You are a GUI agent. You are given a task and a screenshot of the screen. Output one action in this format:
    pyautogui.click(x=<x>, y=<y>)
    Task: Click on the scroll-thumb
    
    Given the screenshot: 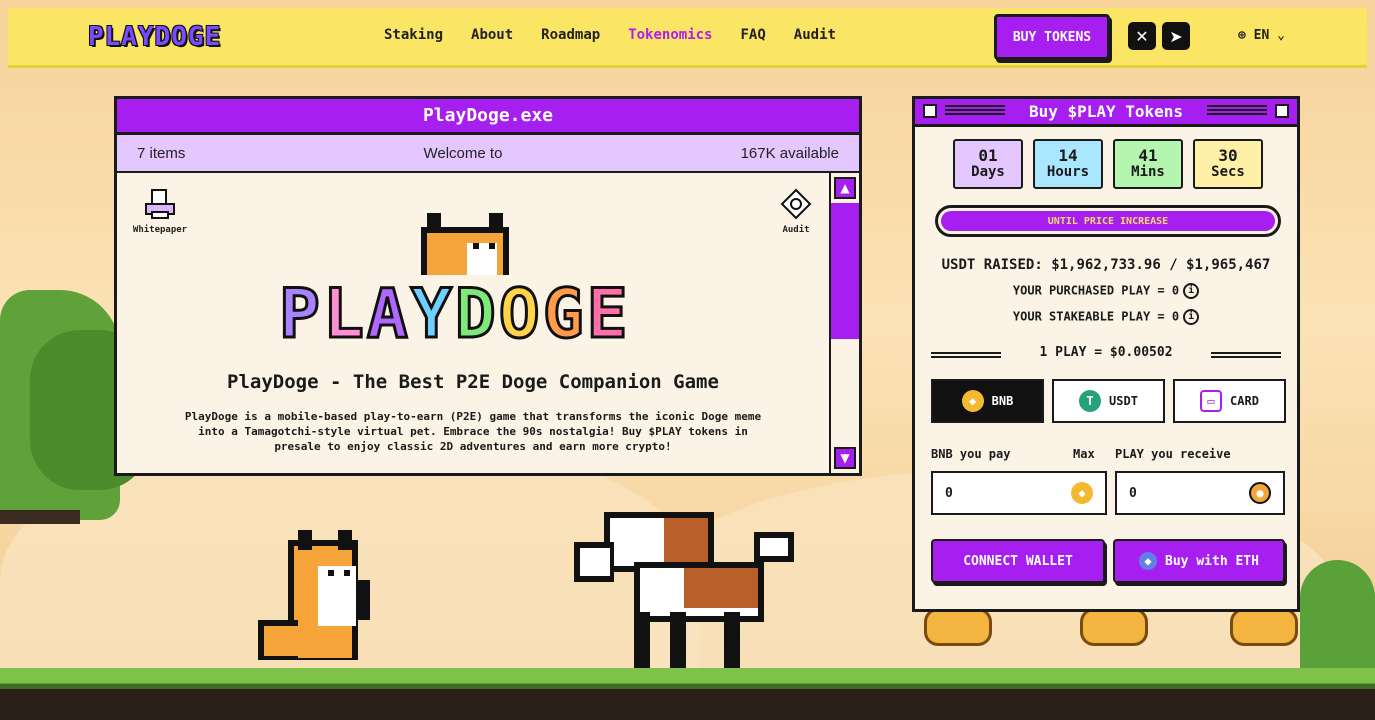 What is the action you would take?
    pyautogui.click(x=845, y=271)
    